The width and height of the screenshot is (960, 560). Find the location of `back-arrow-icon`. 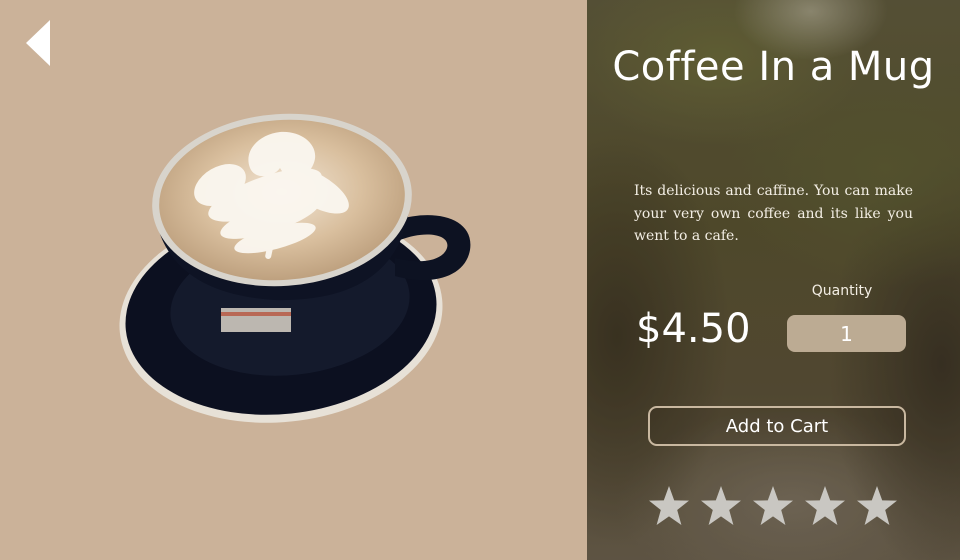

back-arrow-icon is located at coordinates (38, 43).